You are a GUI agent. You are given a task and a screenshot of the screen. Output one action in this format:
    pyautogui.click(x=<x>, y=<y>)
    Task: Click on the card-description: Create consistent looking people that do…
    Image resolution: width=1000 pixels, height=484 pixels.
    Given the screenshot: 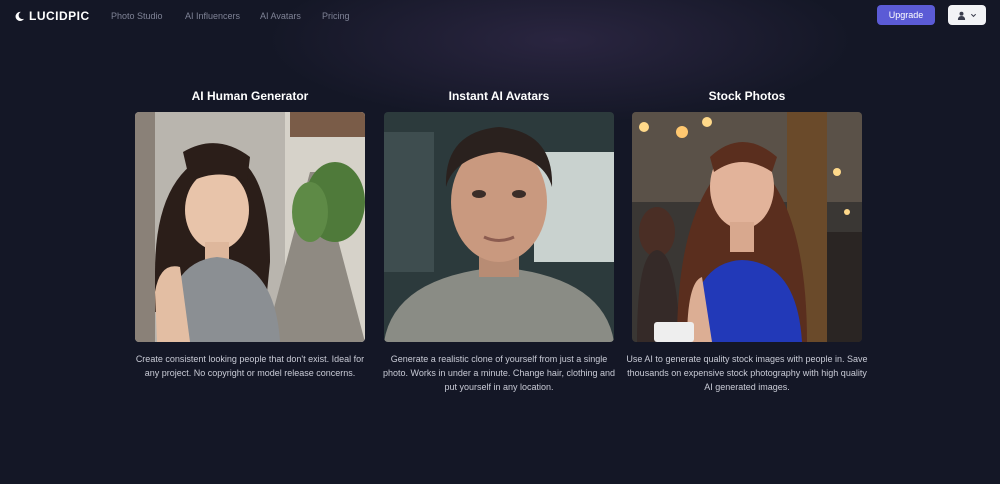 What is the action you would take?
    pyautogui.click(x=250, y=366)
    